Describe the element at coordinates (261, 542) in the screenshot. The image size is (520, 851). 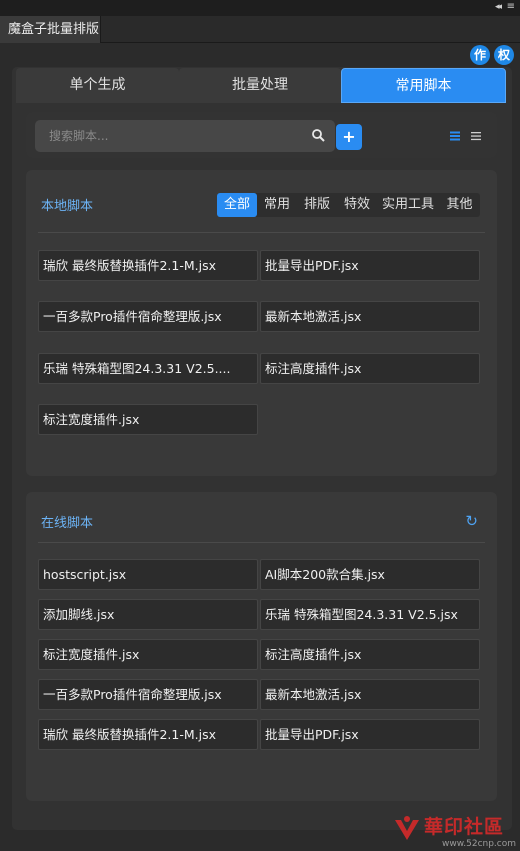
I see `online-divider` at that location.